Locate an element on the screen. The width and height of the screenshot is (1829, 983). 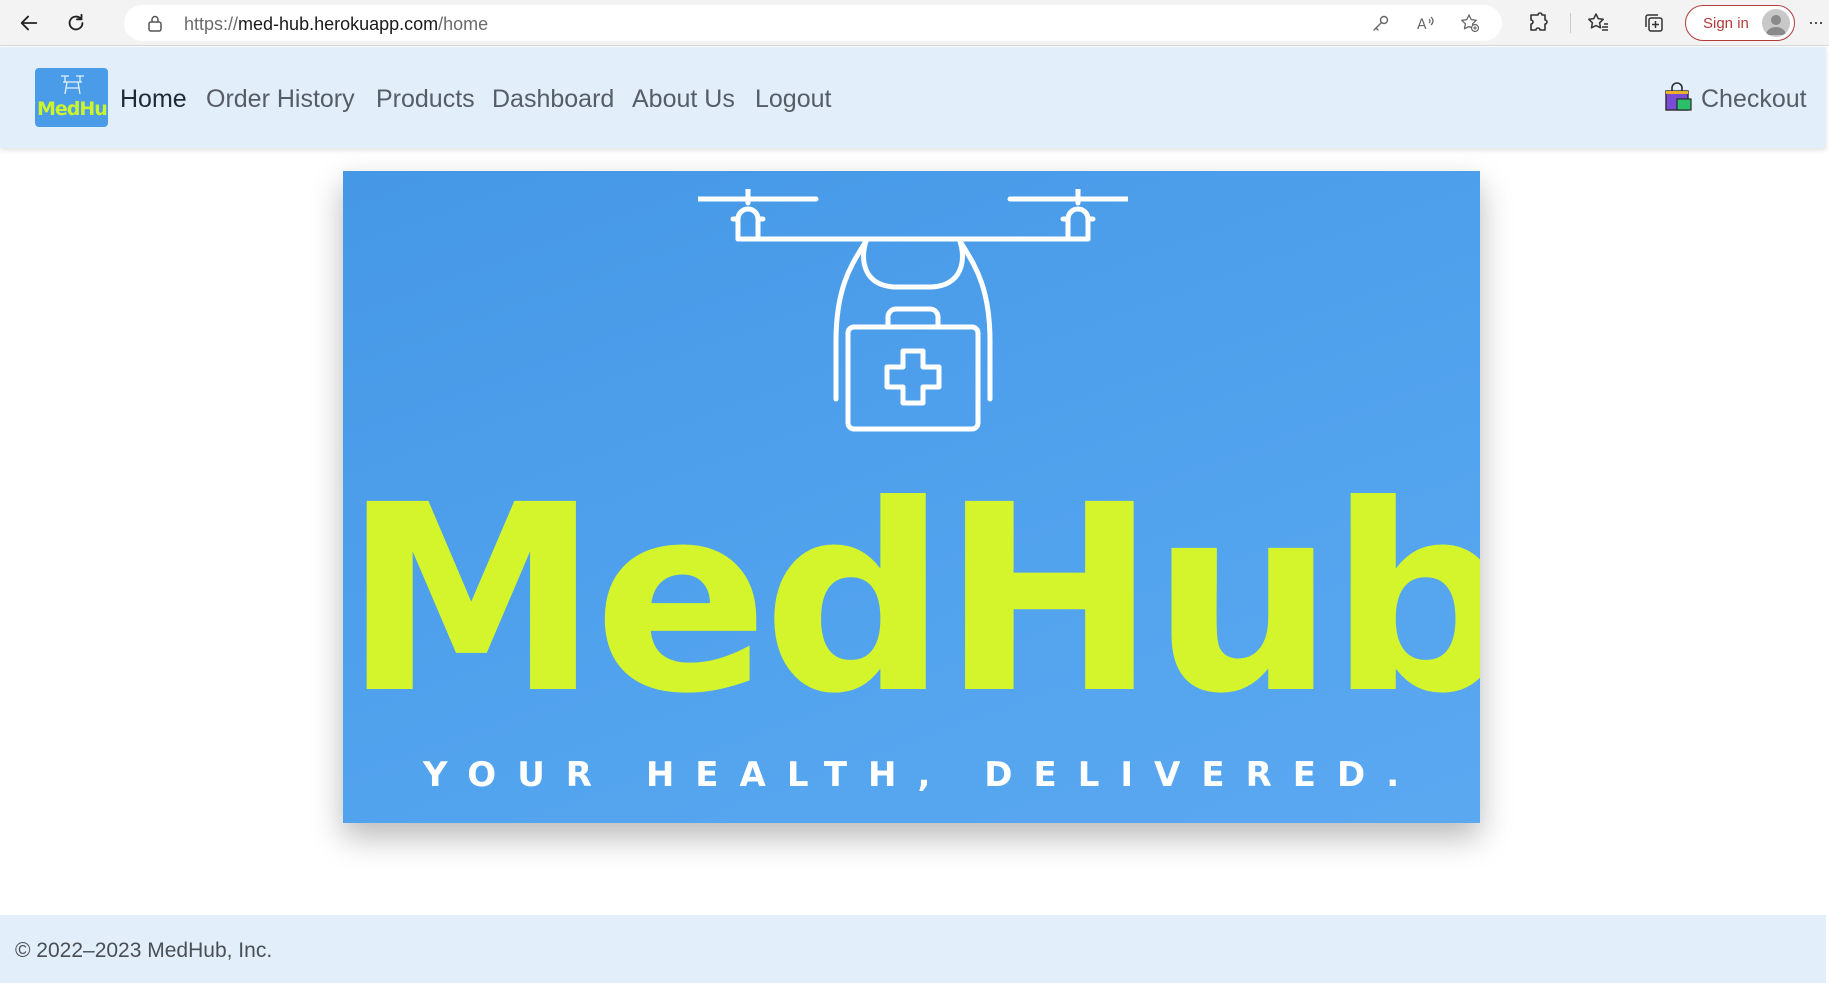
nav-home: Home is located at coordinates (153, 99).